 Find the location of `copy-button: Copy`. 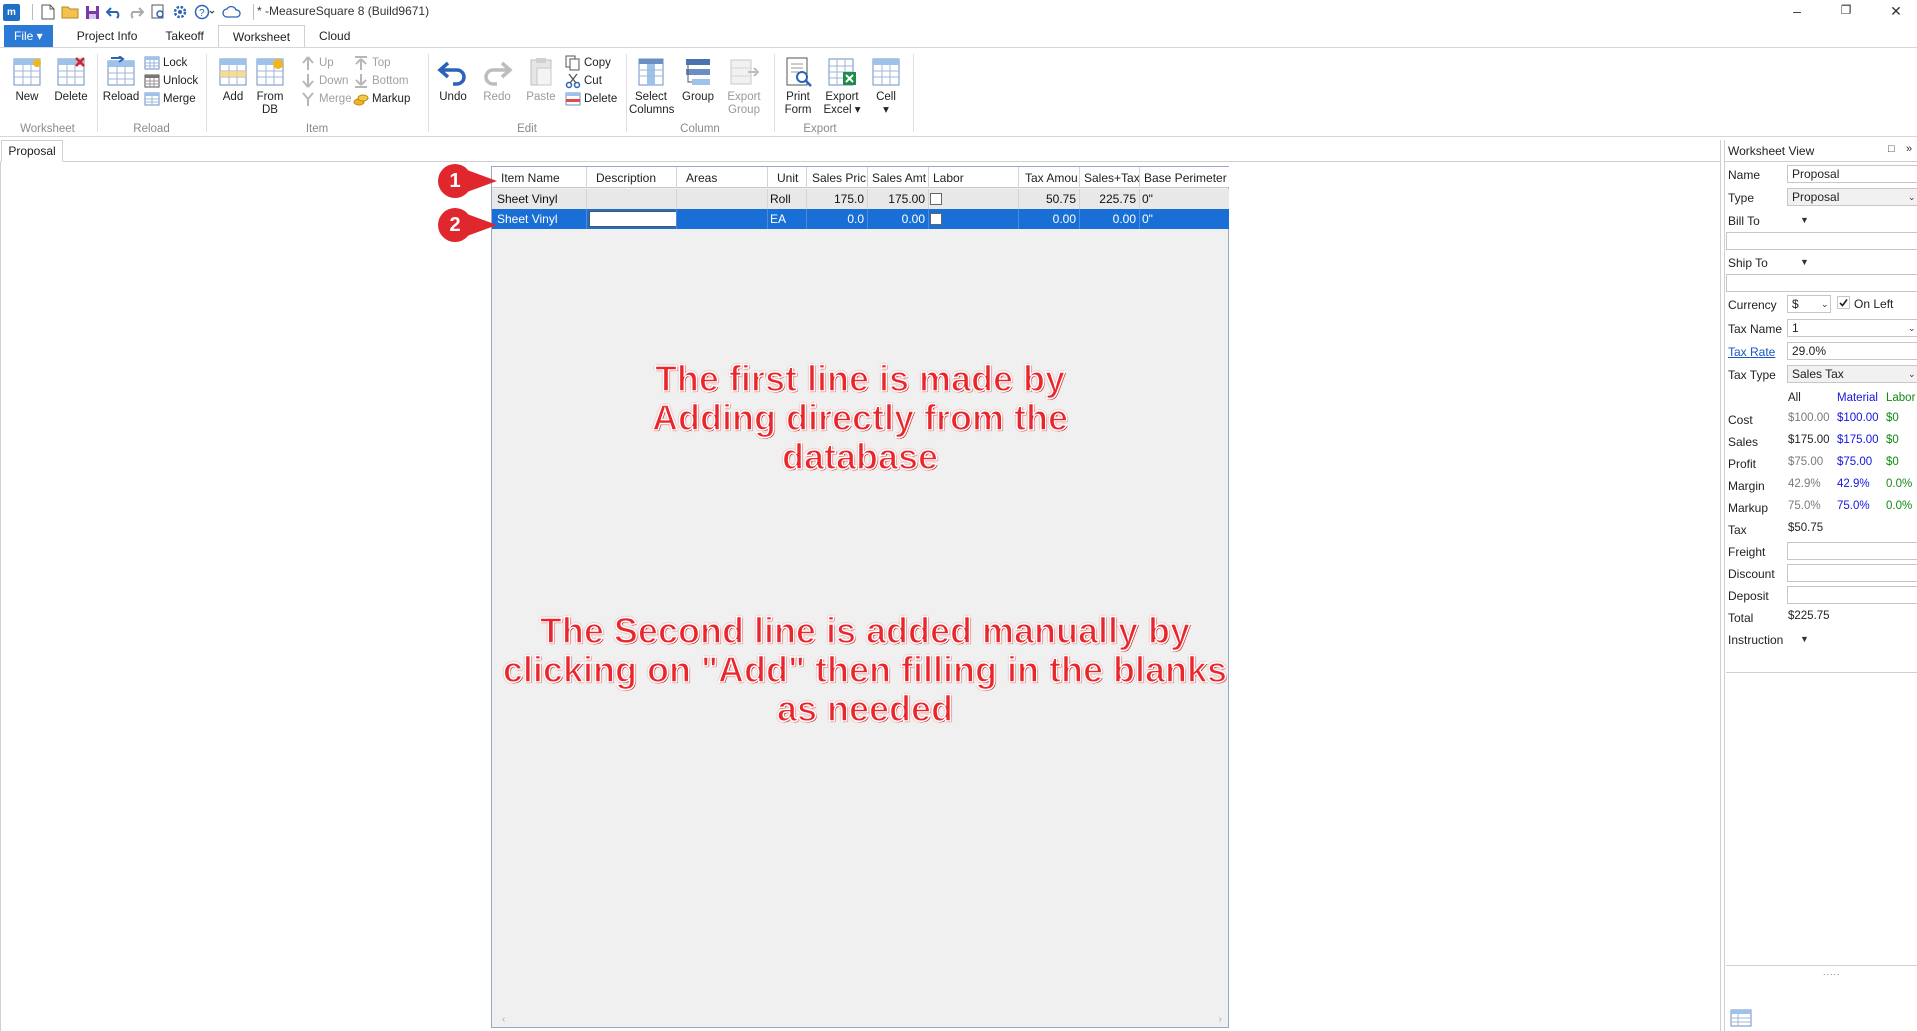

copy-button: Copy is located at coordinates (588, 63).